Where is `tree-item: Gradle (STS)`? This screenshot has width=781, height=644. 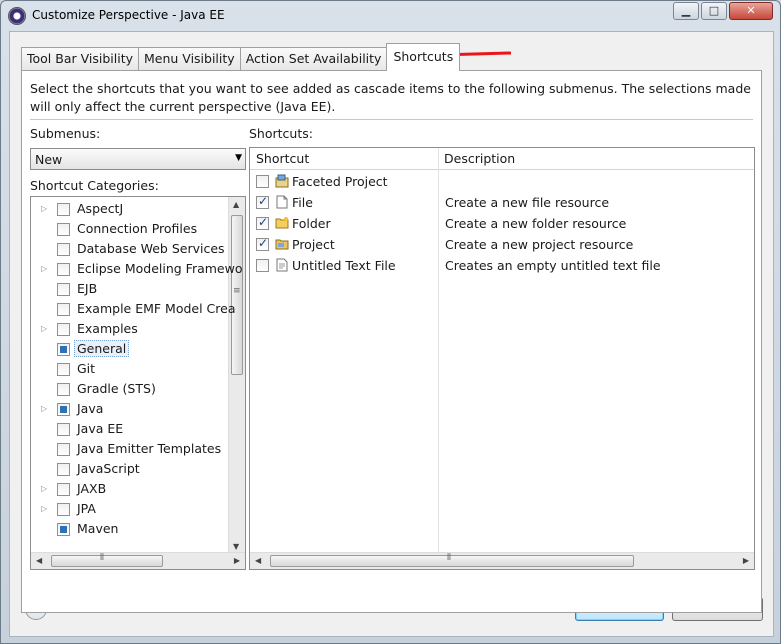
tree-item: Gradle (STS) is located at coordinates (130, 389).